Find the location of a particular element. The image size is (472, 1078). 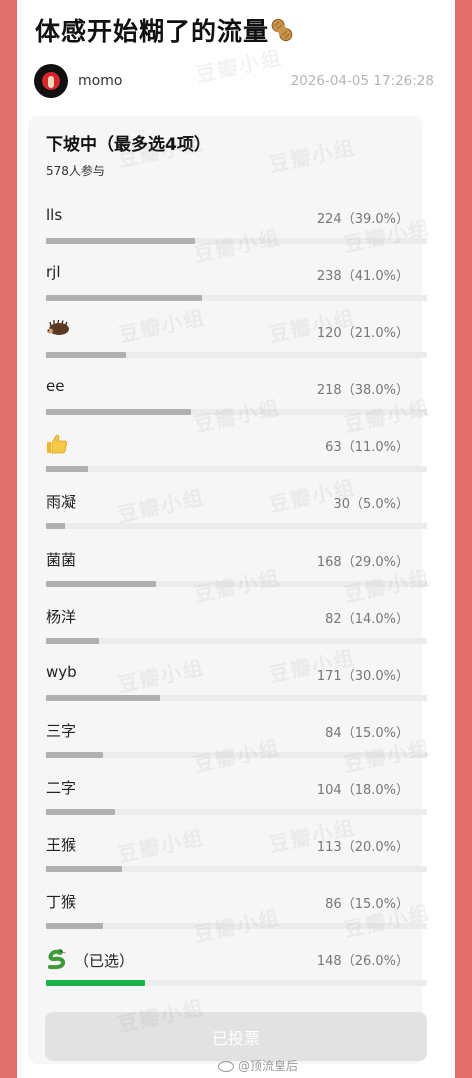

poll-option-count: 63（11.0%） is located at coordinates (367, 448).